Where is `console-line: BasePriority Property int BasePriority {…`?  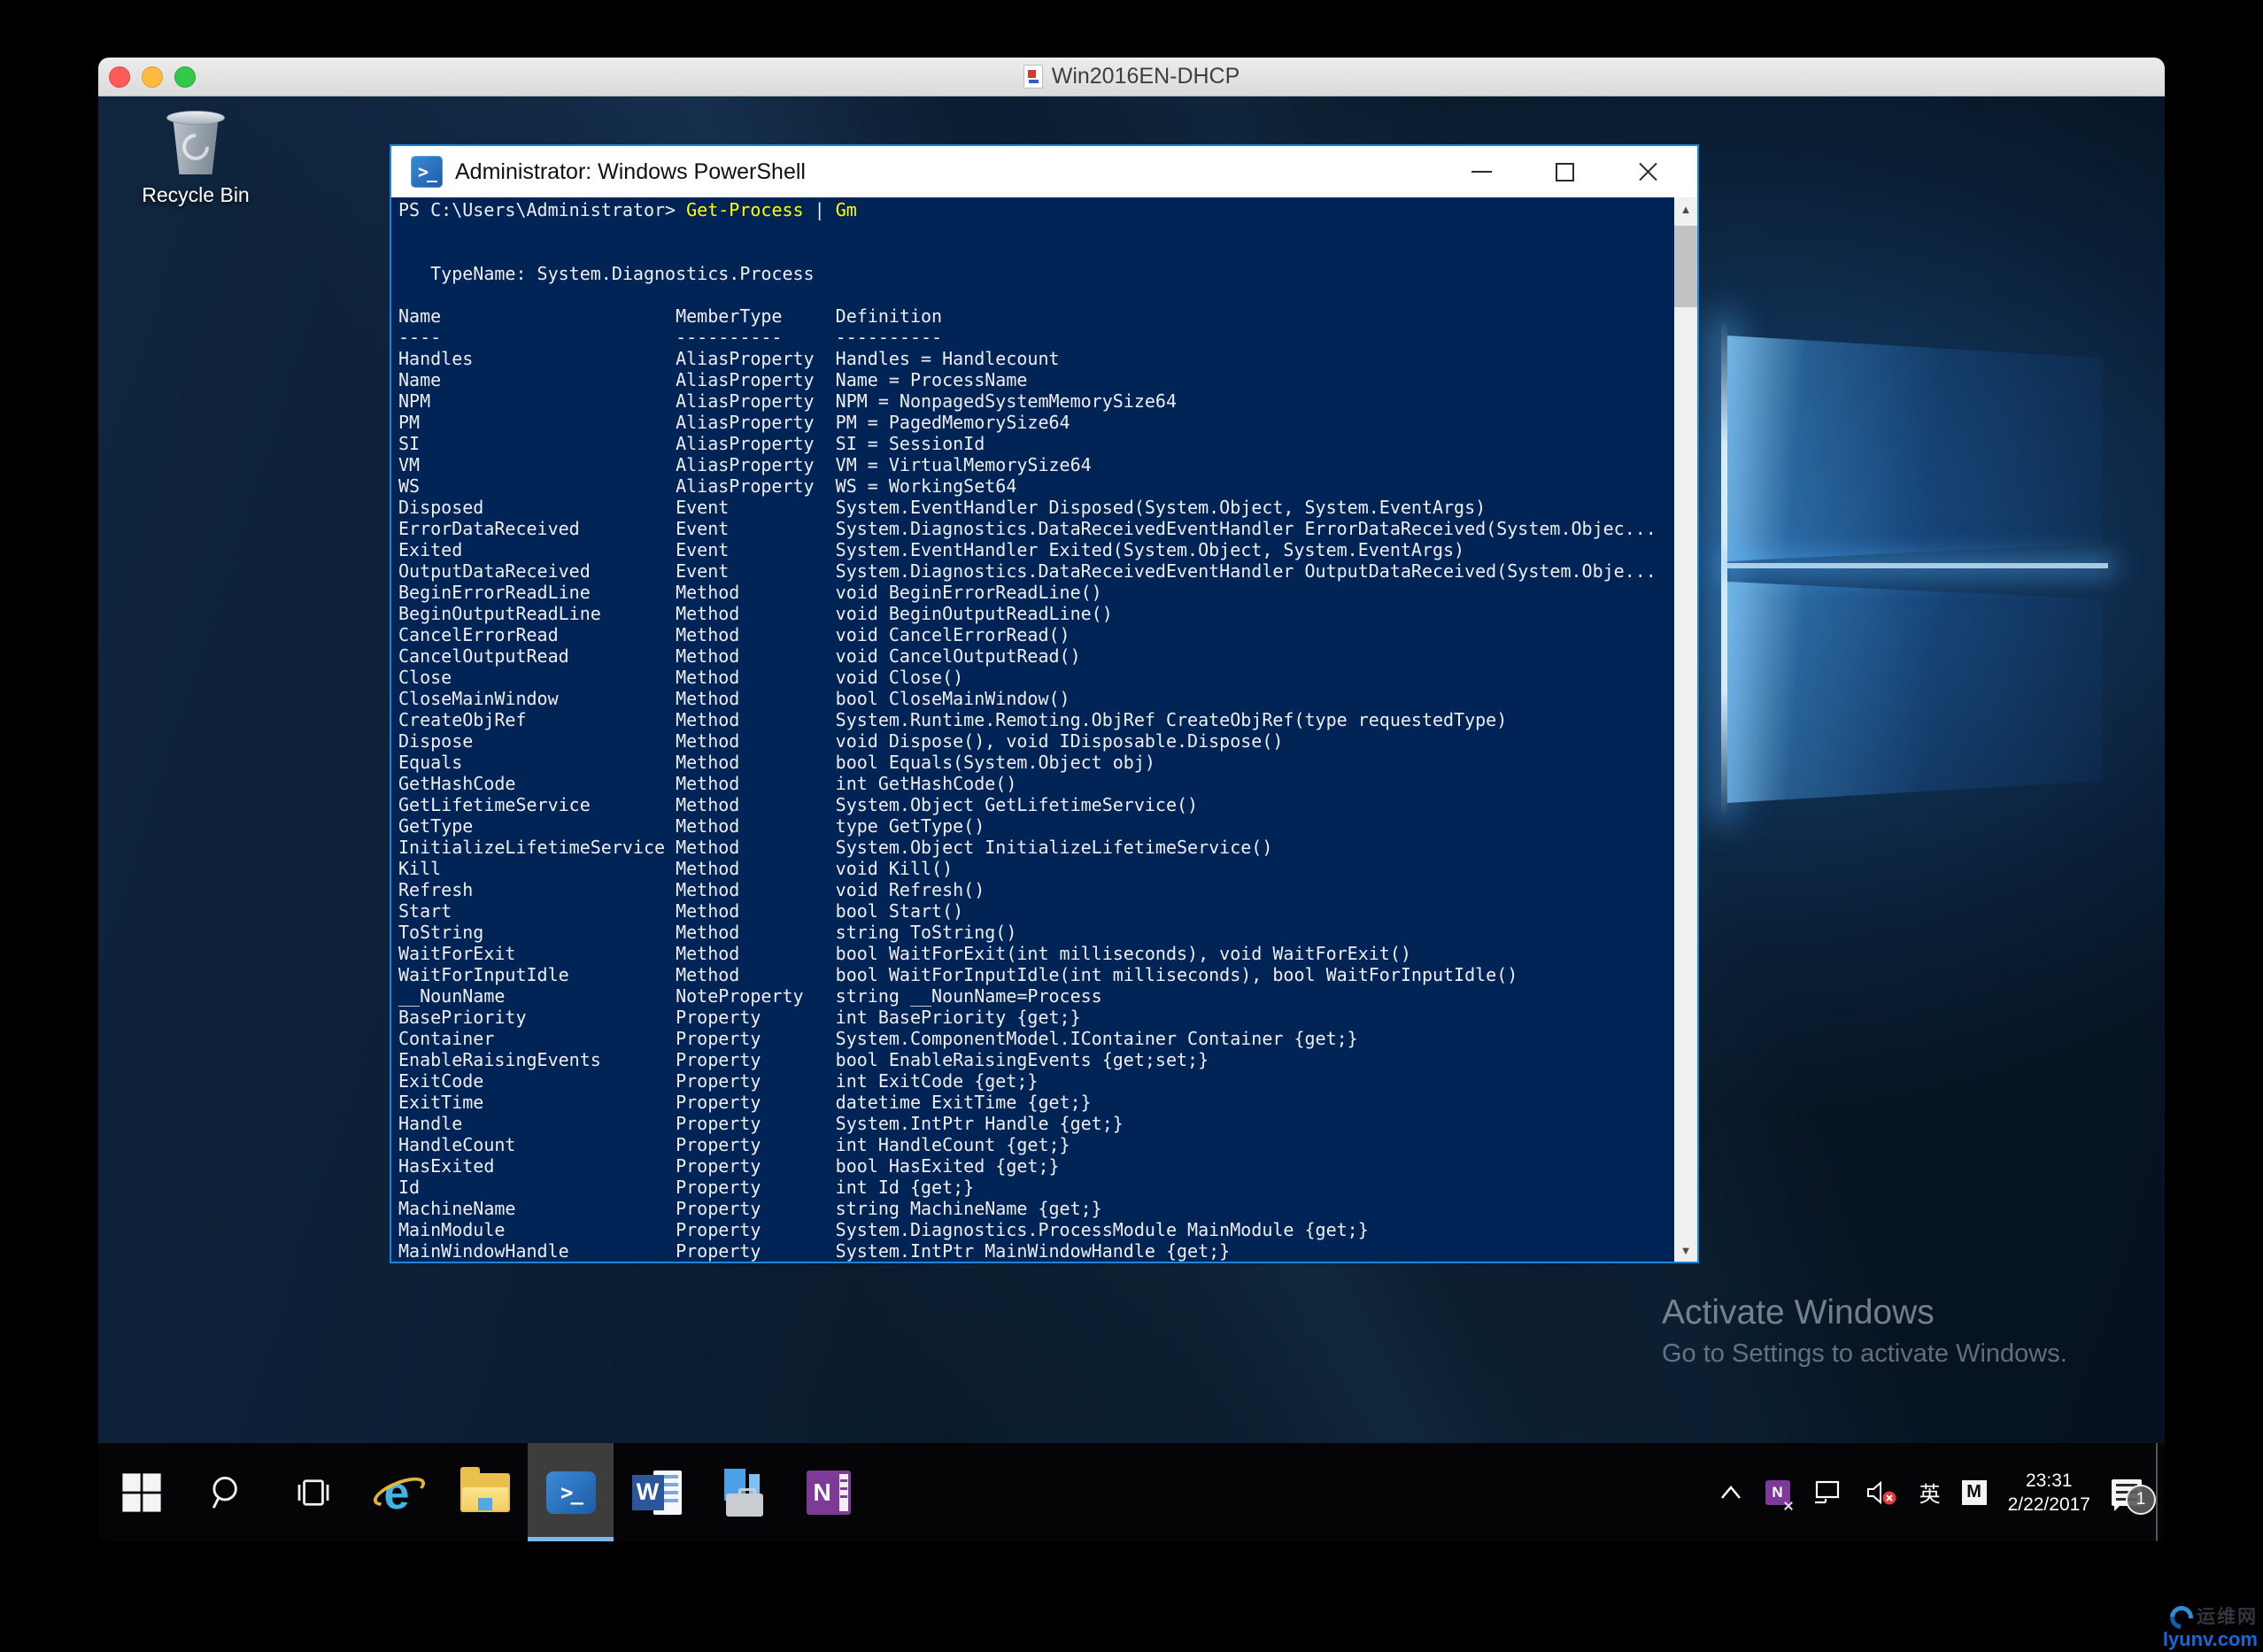
console-line: BasePriority Property int BasePriority {… is located at coordinates (739, 1017).